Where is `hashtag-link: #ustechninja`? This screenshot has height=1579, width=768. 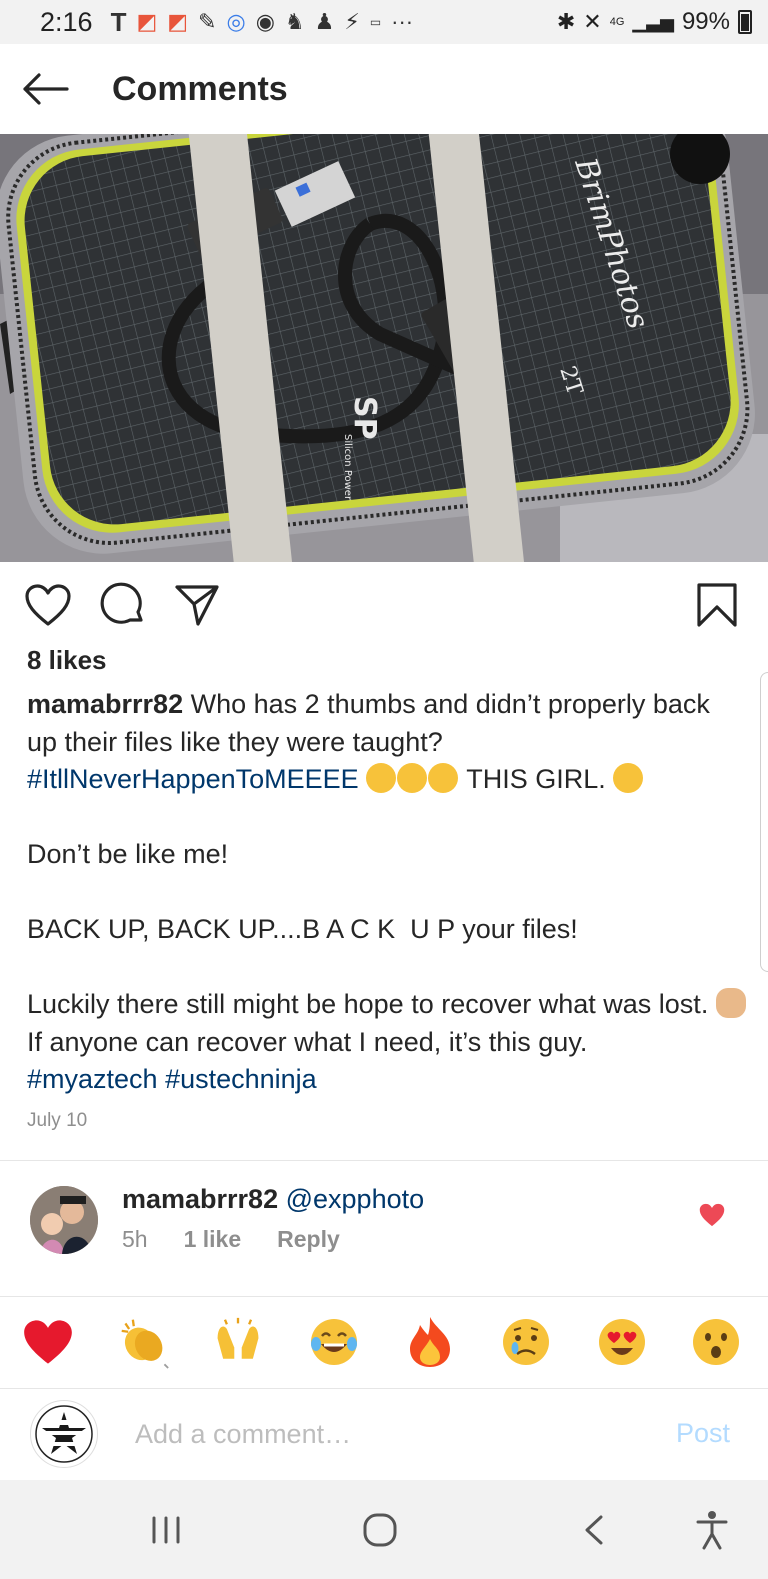
hashtag-link: #ustechninja is located at coordinates (241, 1079).